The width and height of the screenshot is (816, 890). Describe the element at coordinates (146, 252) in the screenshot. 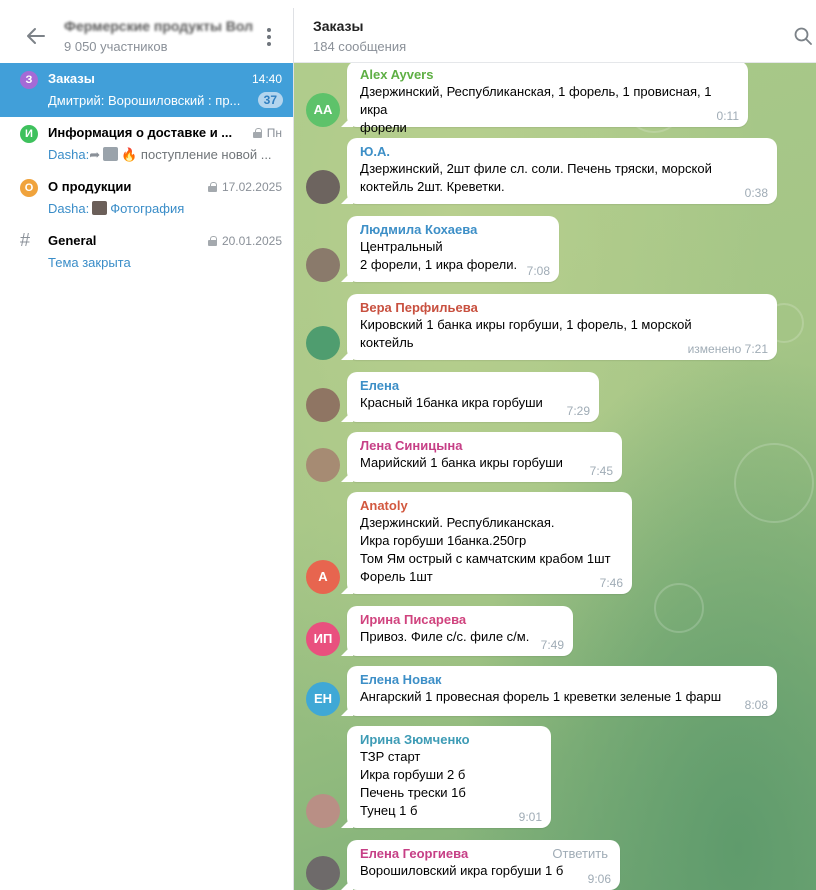

I see `topic-item-general: # General 20.01.2025 Тема закрыта` at that location.